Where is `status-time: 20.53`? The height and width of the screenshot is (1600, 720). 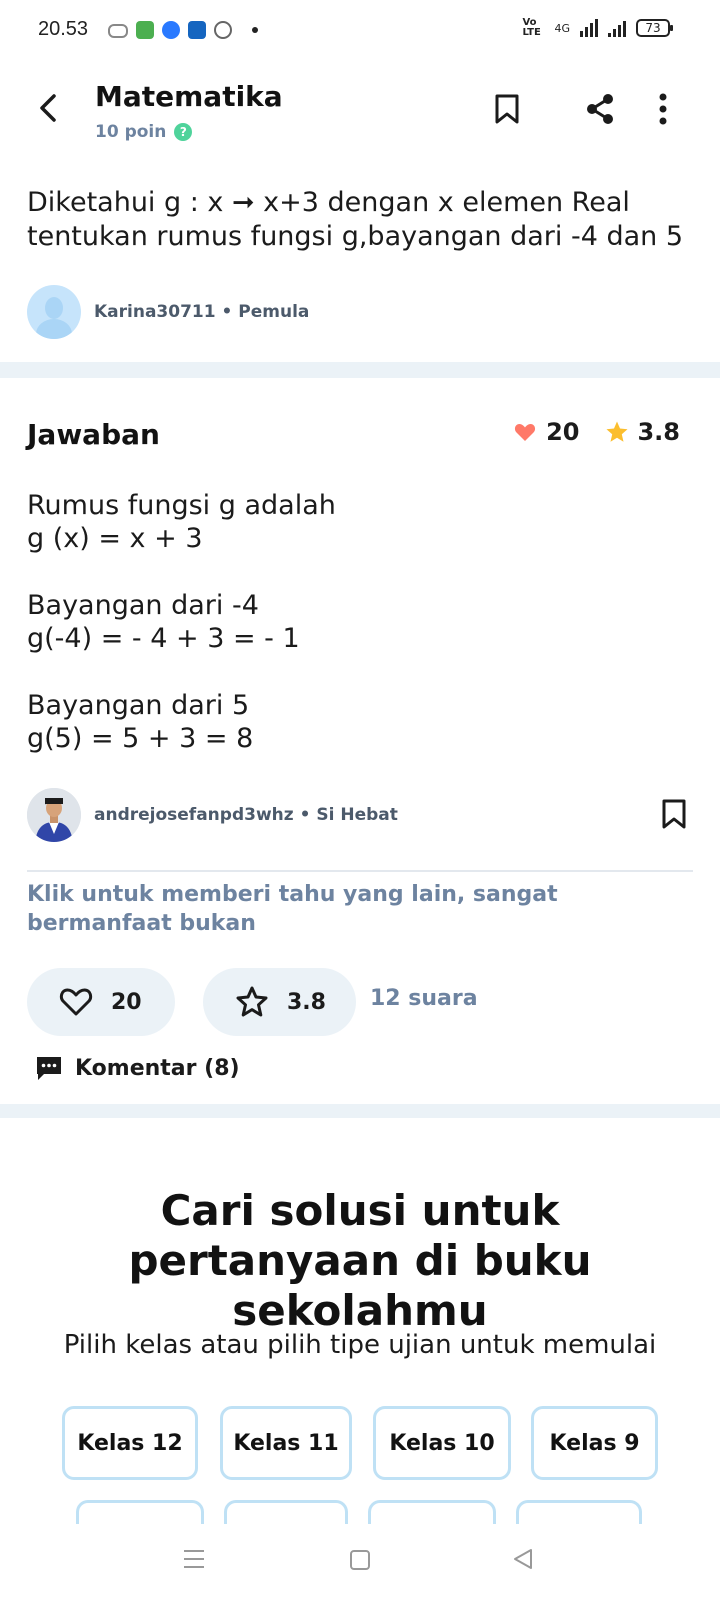
status-time: 20.53 is located at coordinates (63, 29).